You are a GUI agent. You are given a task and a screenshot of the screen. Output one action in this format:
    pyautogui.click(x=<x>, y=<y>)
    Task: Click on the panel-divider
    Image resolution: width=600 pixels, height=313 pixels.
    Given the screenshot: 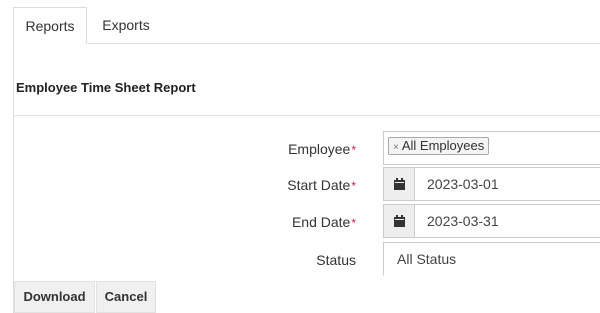 What is the action you would take?
    pyautogui.click(x=306, y=115)
    